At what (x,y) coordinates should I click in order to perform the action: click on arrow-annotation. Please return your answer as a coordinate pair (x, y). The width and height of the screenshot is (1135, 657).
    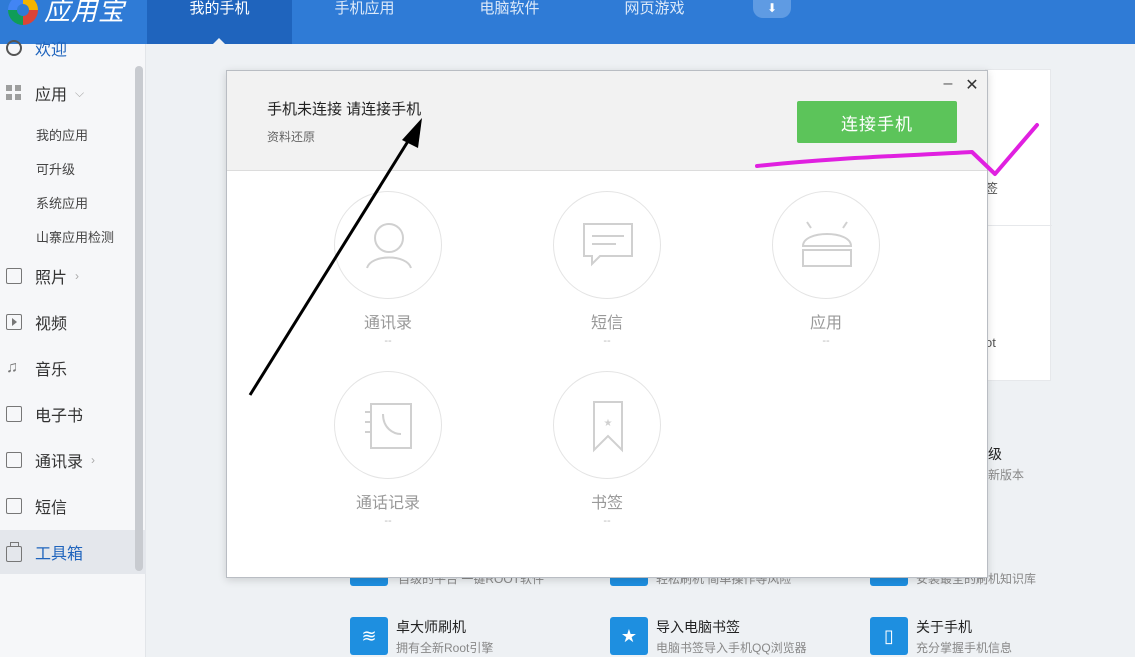
    Looking at the image, I should click on (335, 257).